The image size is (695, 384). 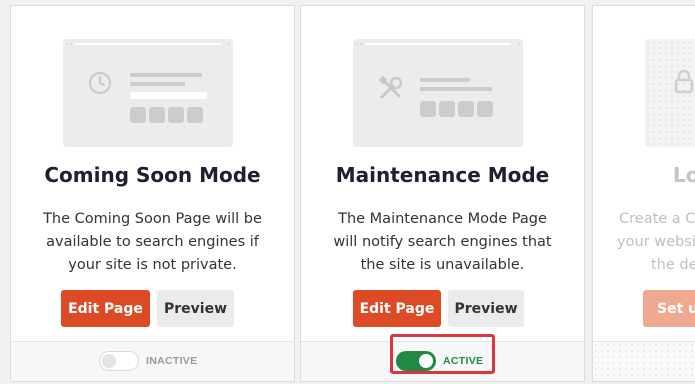 What do you see at coordinates (644, 361) in the screenshot?
I see `card-footer` at bounding box center [644, 361].